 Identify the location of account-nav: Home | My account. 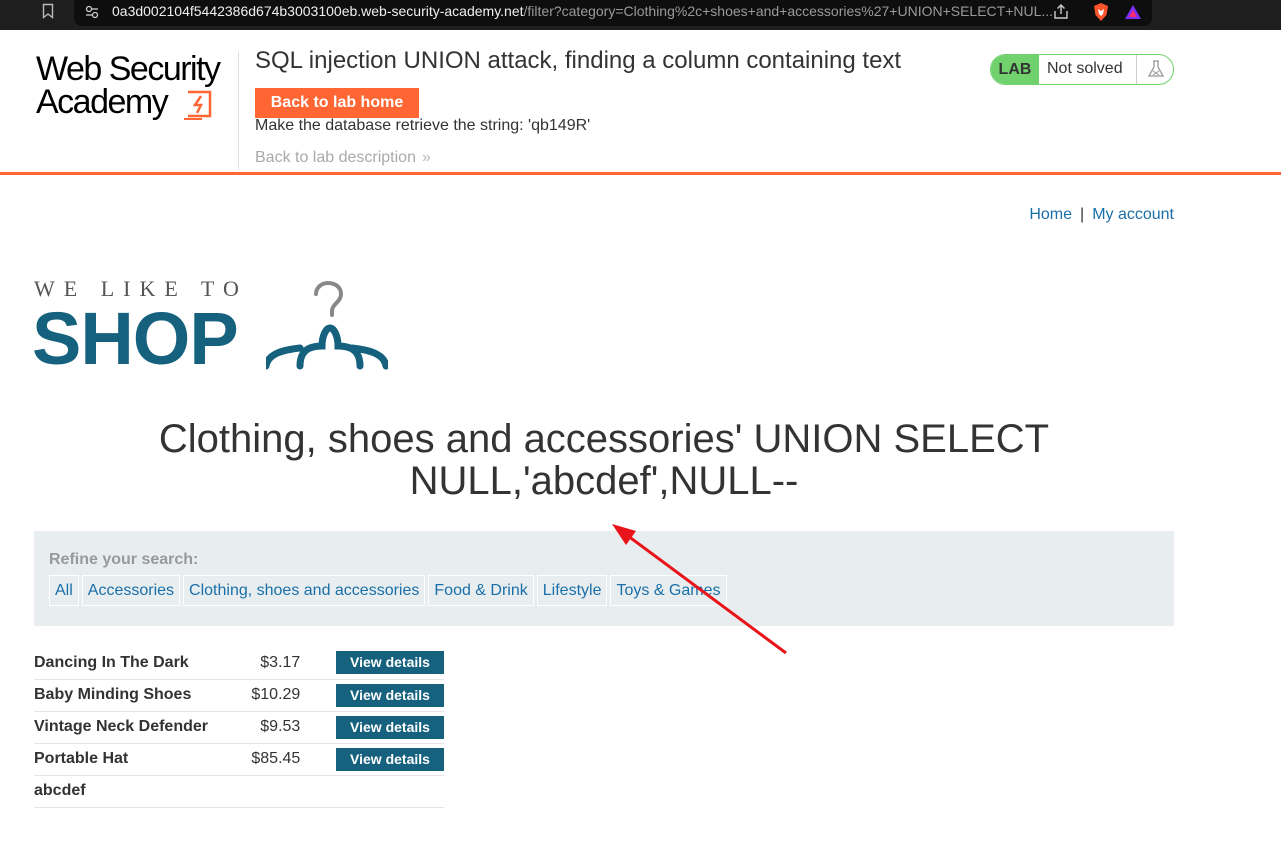
(1101, 215).